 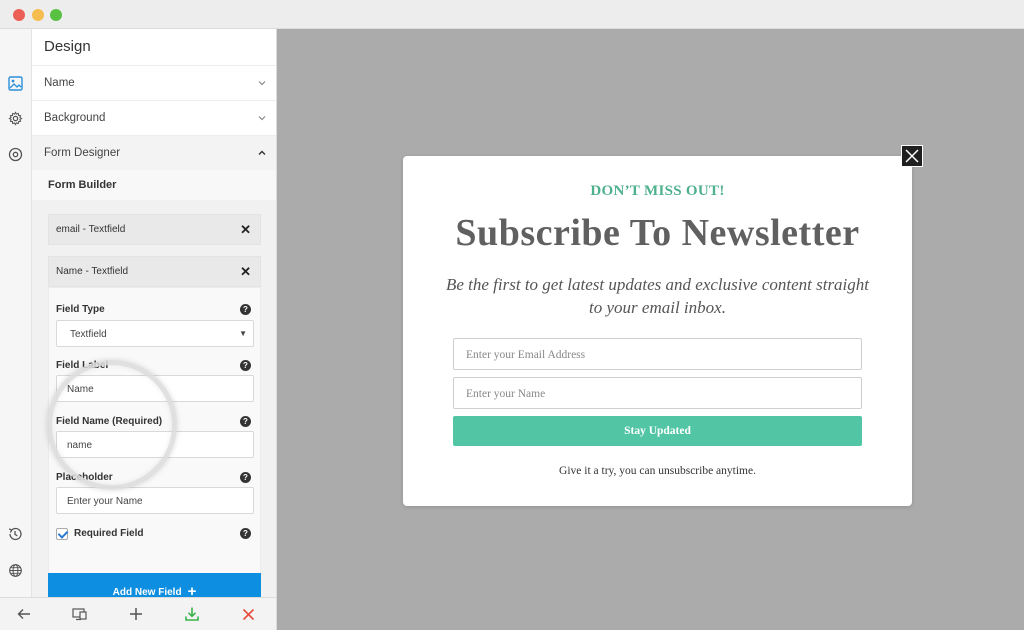 What do you see at coordinates (15, 534) in the screenshot?
I see `history-icon` at bounding box center [15, 534].